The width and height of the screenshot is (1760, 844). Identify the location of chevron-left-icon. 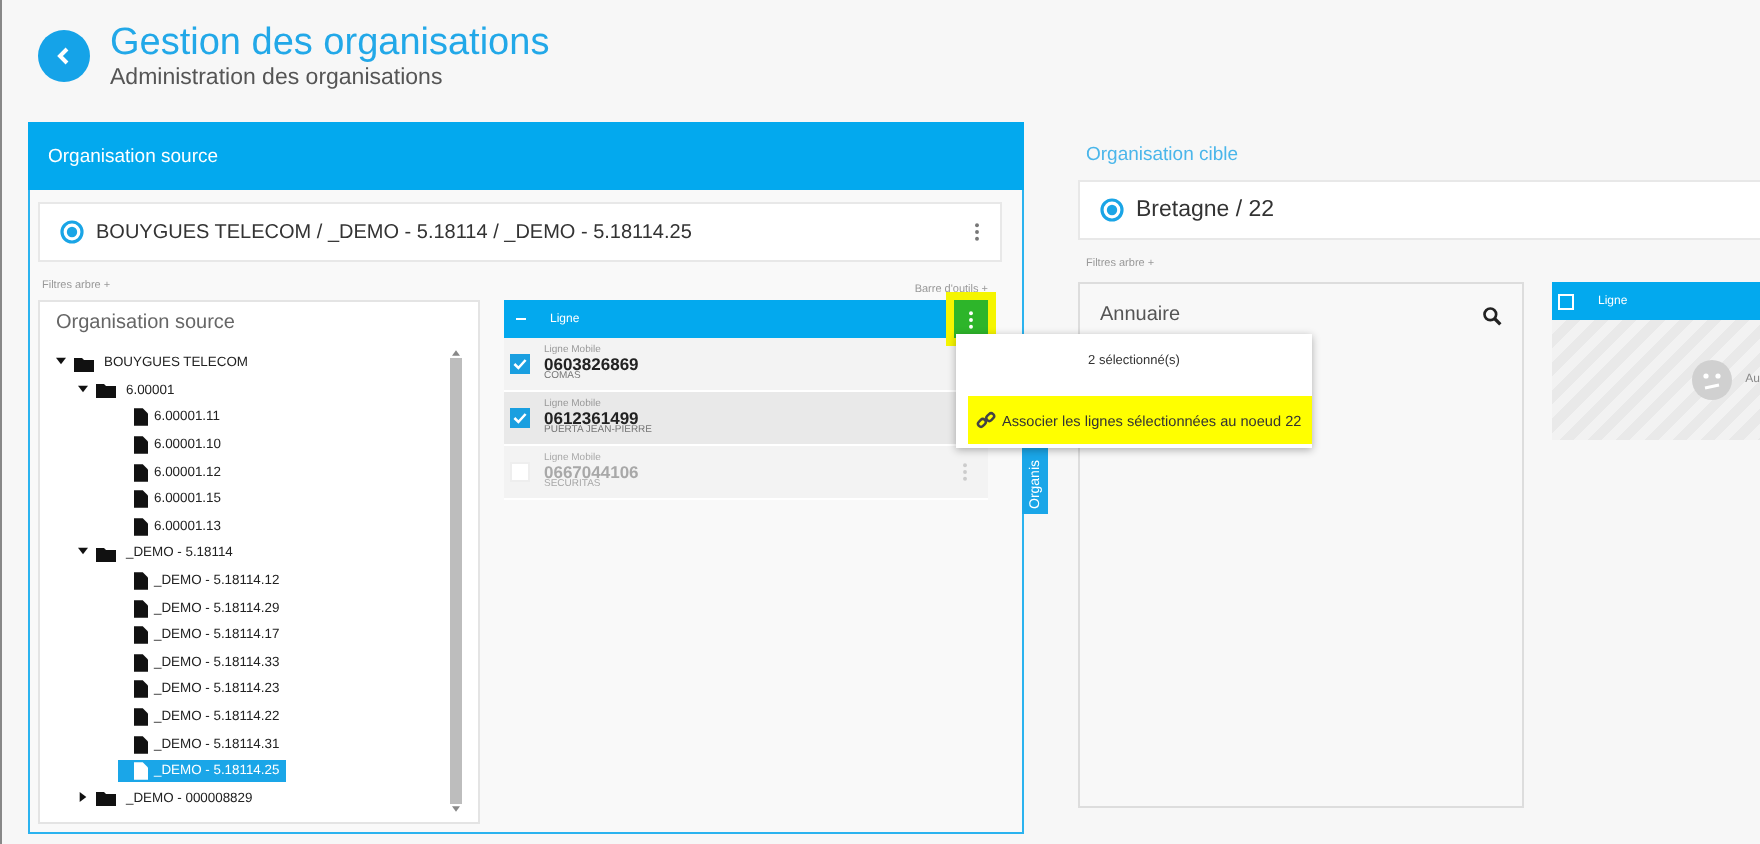
(64, 56).